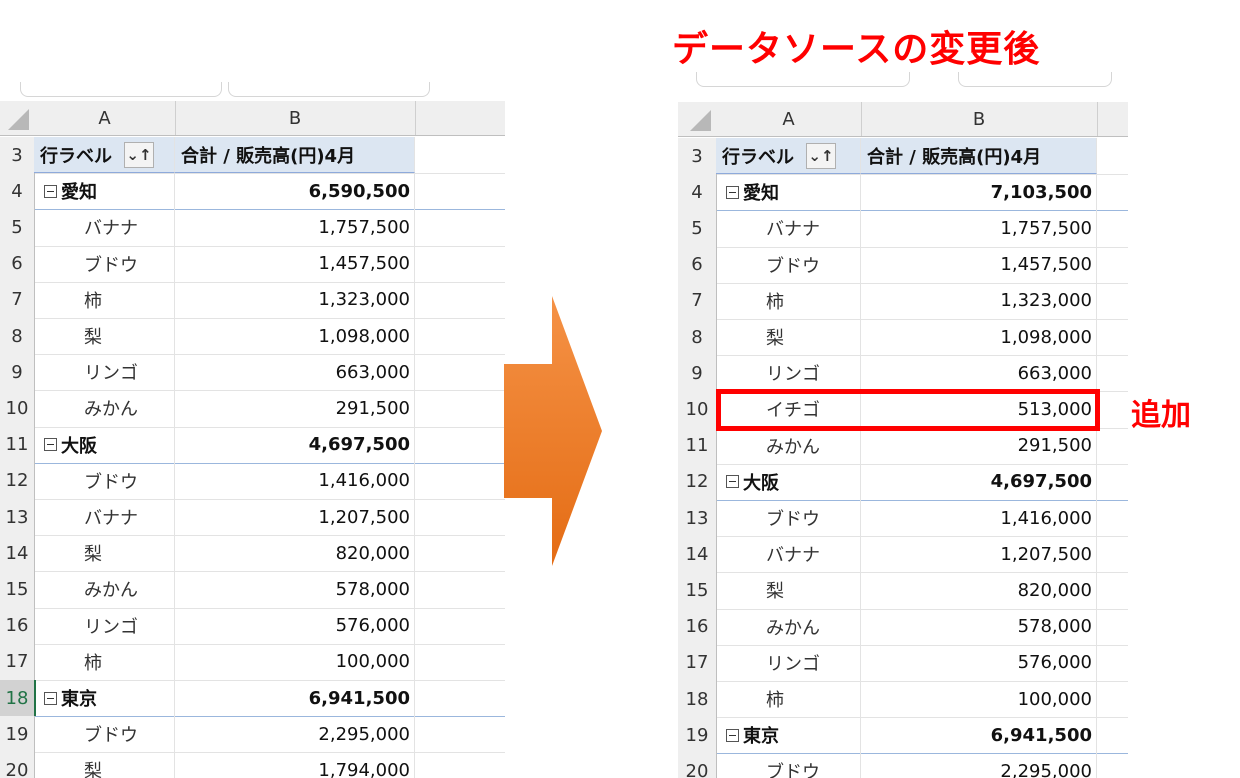 Image resolution: width=1240 pixels, height=778 pixels. What do you see at coordinates (295, 191) in the screenshot?
I see `cell-b: 6,590,500` at bounding box center [295, 191].